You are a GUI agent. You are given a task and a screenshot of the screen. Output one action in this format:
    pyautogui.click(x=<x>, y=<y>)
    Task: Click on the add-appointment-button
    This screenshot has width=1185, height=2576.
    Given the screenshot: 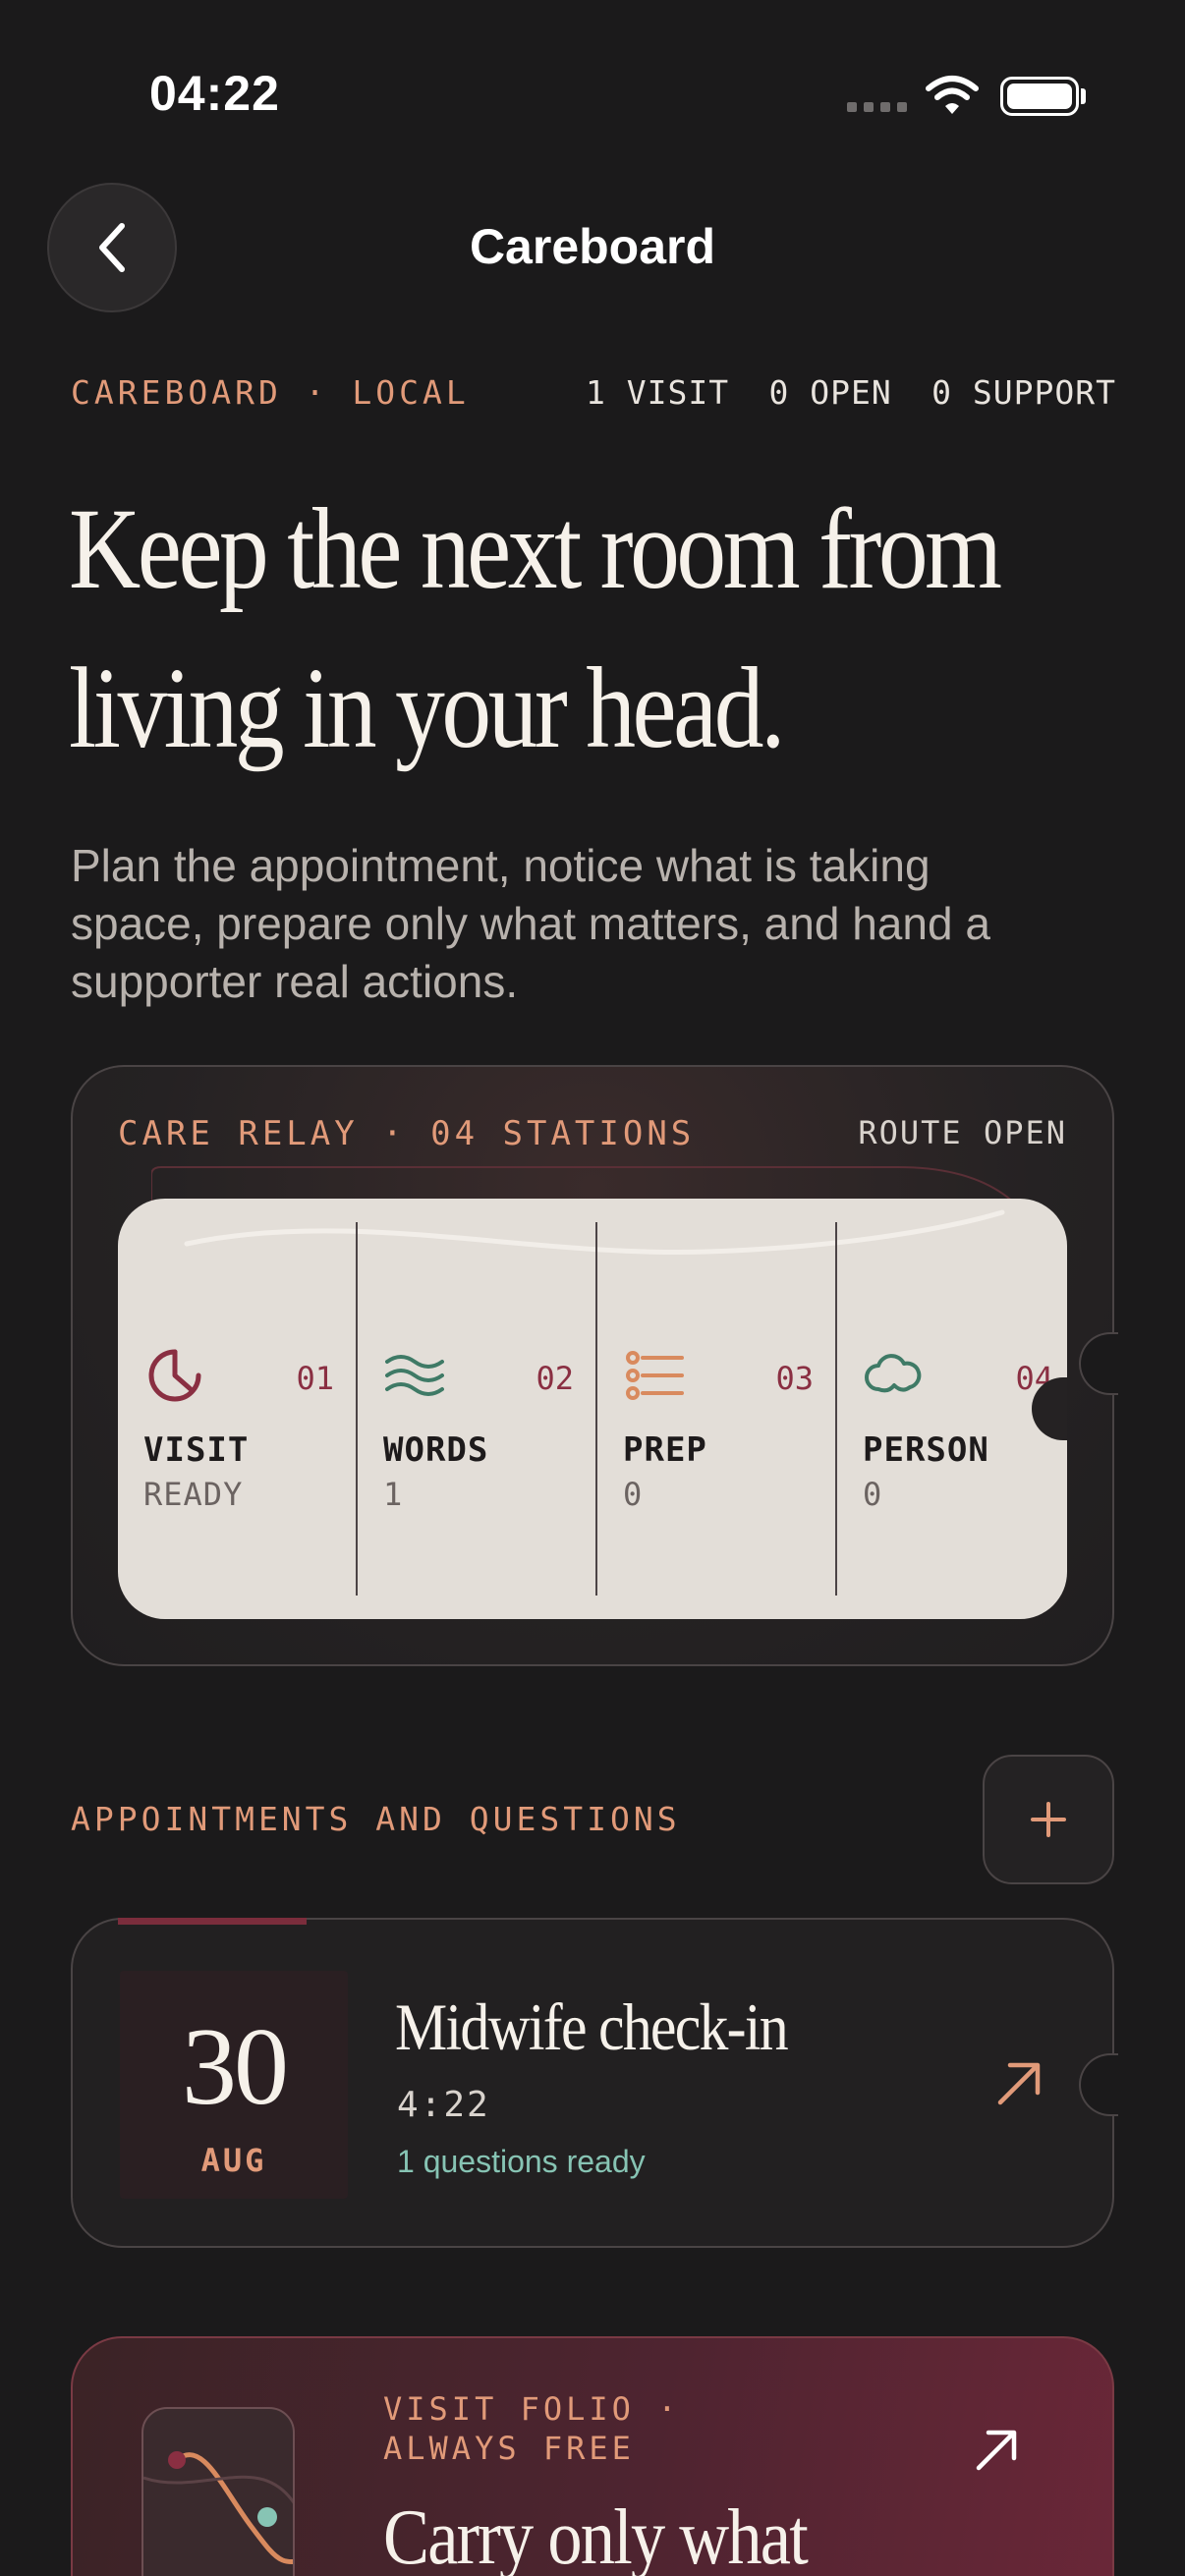 What is the action you would take?
    pyautogui.click(x=1049, y=1819)
    